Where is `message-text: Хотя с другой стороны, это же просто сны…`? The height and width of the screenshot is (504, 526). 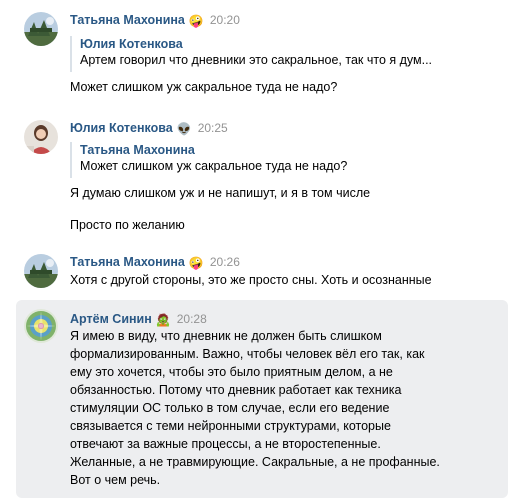 message-text: Хотя с другой стороны, это же просто сны… is located at coordinates (251, 280).